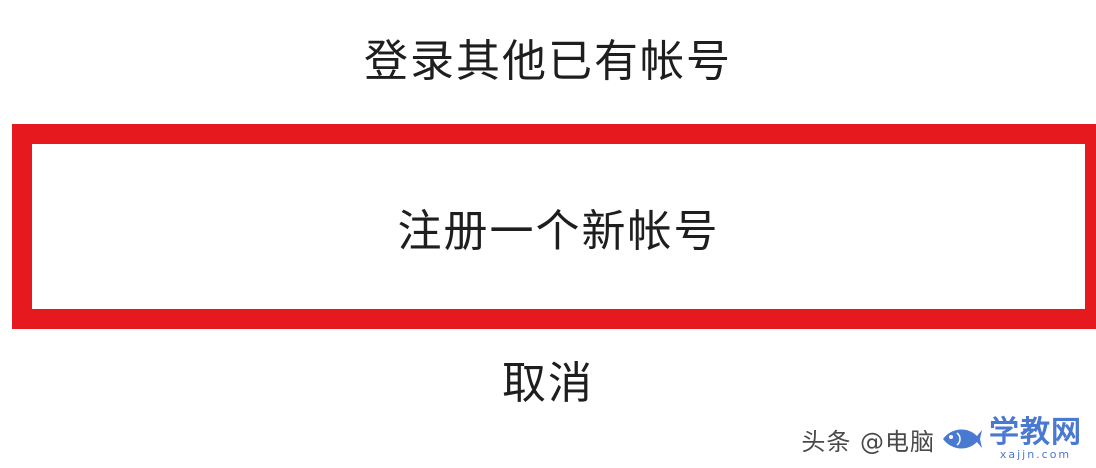 Image resolution: width=1096 pixels, height=468 pixels. I want to click on fish-logo-icon, so click(962, 439).